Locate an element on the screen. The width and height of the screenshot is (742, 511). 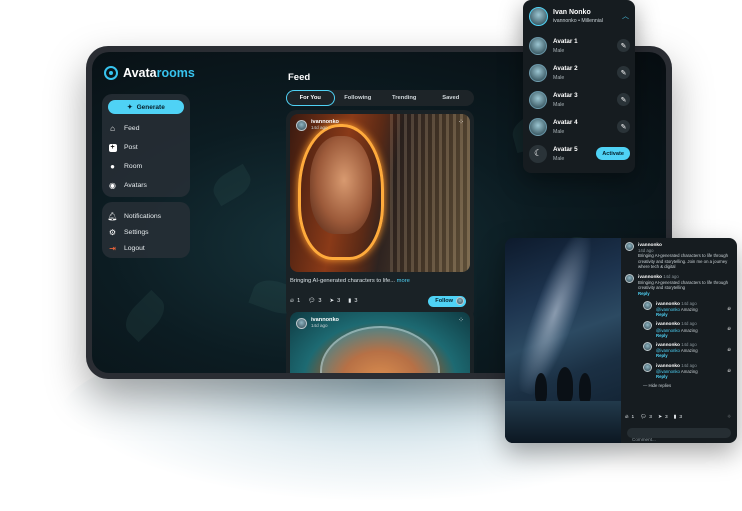
sidebar-item-room: ● Room is located at coordinates (146, 166).